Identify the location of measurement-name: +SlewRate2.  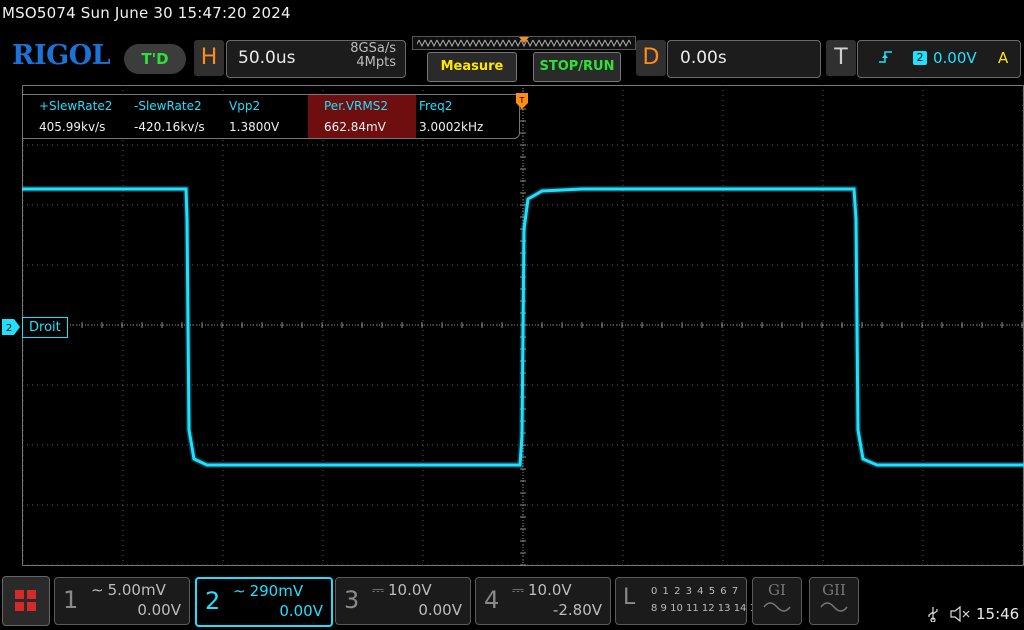
(76, 106).